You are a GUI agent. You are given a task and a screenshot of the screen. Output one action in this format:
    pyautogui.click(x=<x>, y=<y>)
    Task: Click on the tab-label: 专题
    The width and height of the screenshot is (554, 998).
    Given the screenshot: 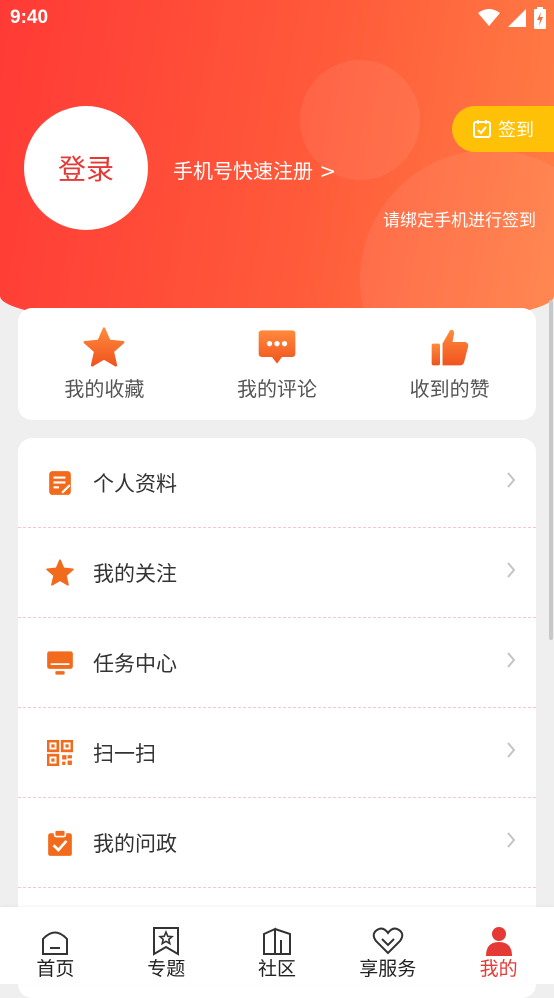 What is the action you would take?
    pyautogui.click(x=166, y=969)
    